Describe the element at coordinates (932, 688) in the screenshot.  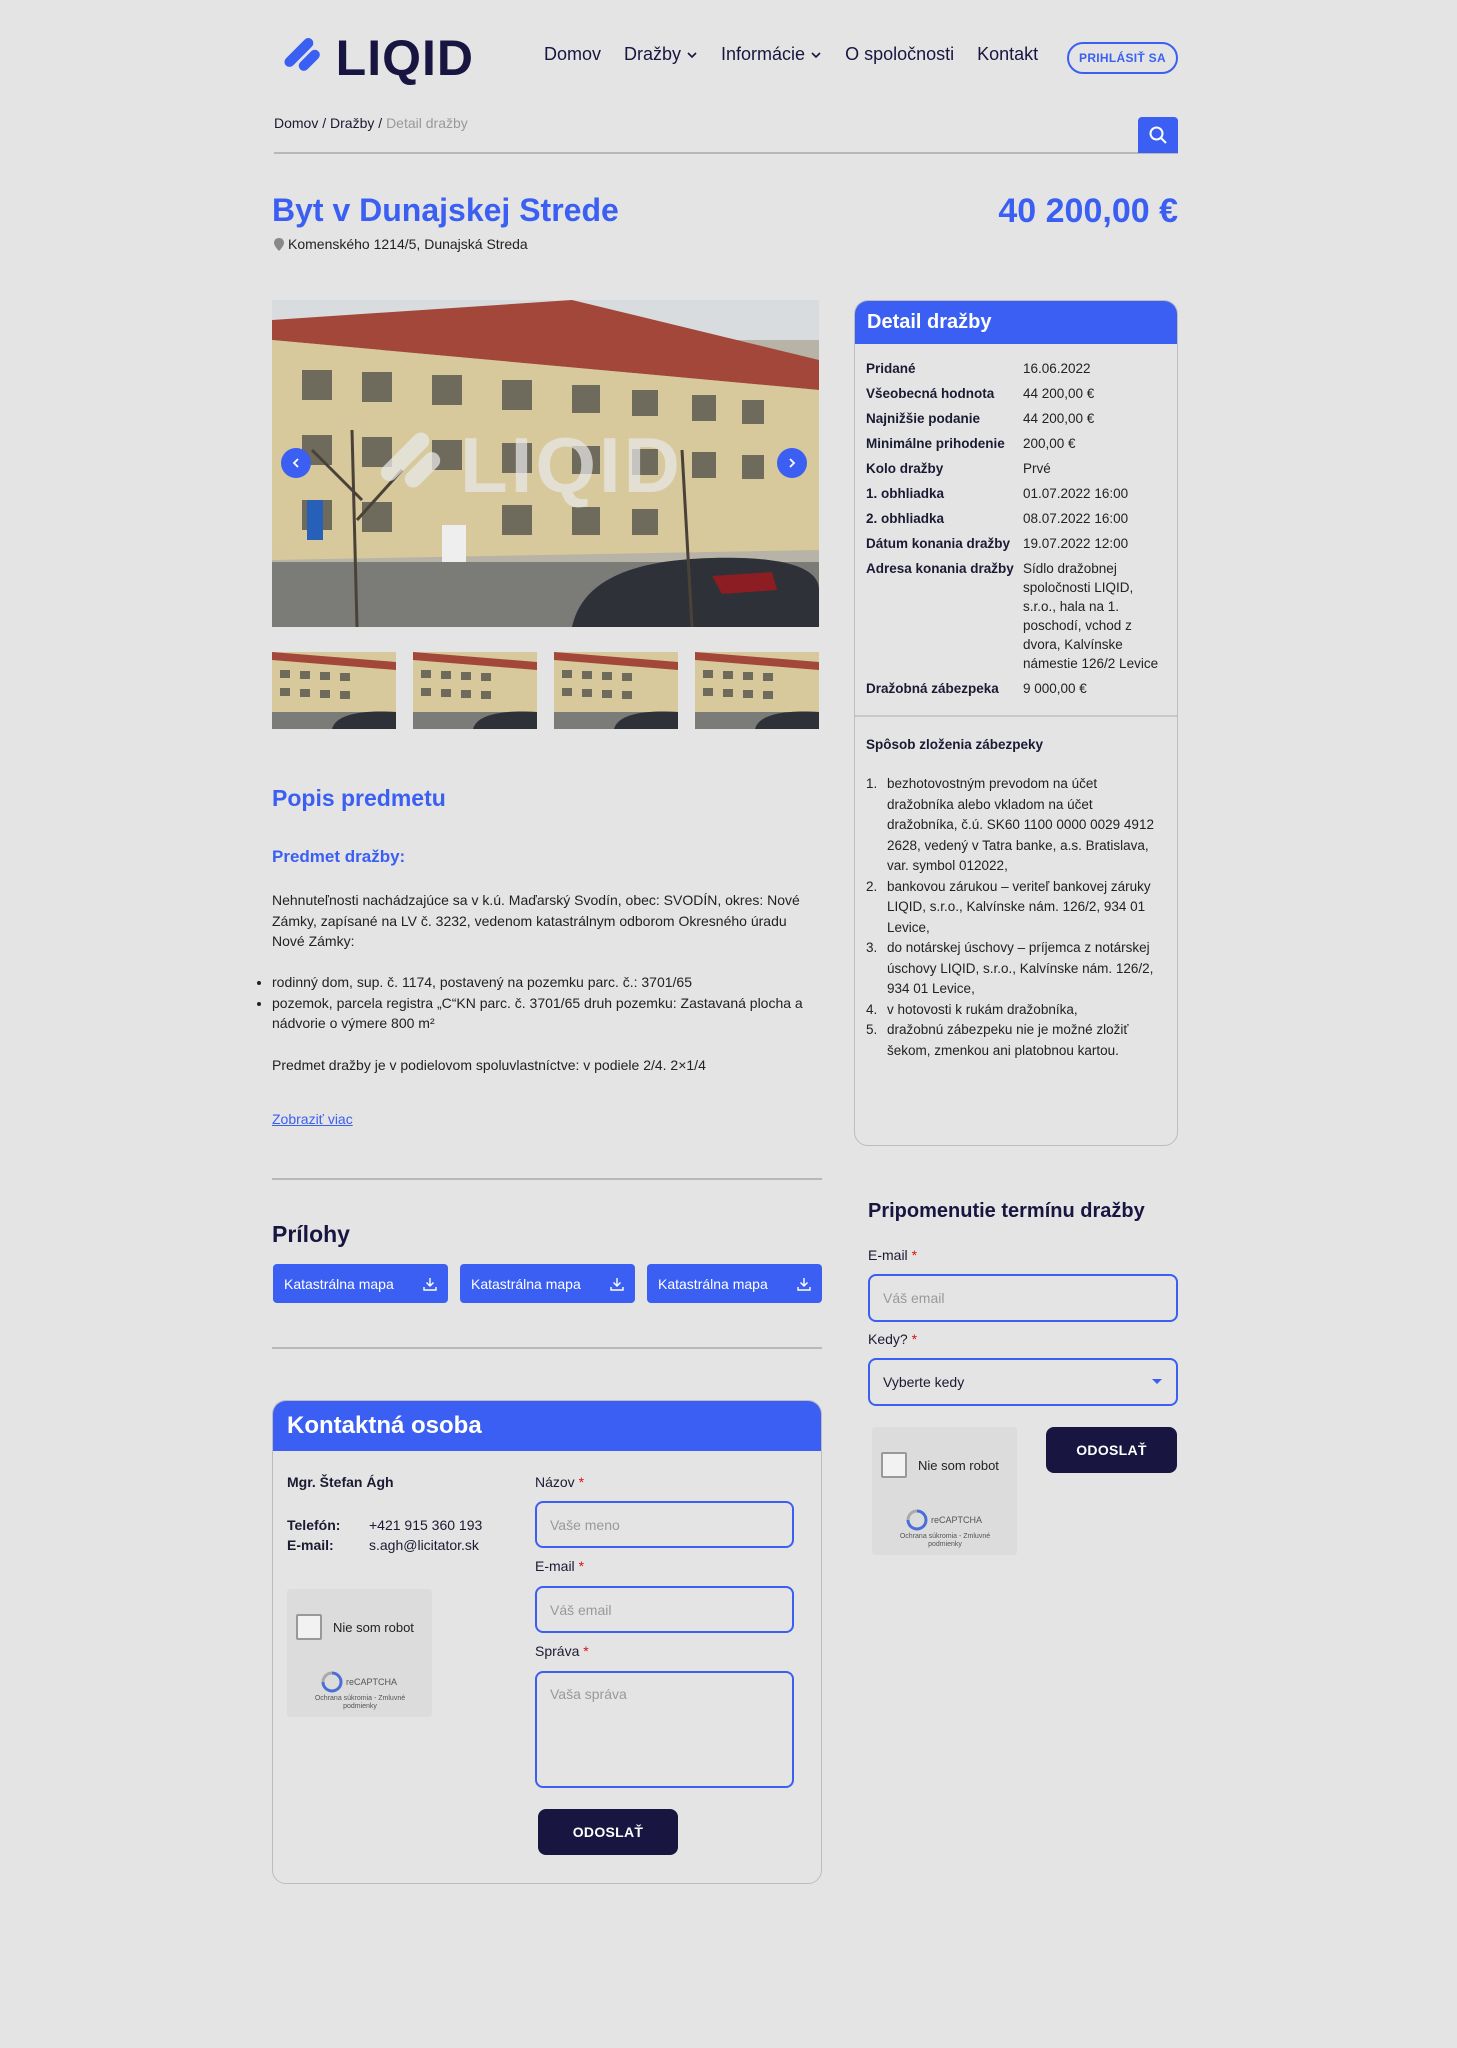
I see `detail-key: Dražobná zábezpeka` at that location.